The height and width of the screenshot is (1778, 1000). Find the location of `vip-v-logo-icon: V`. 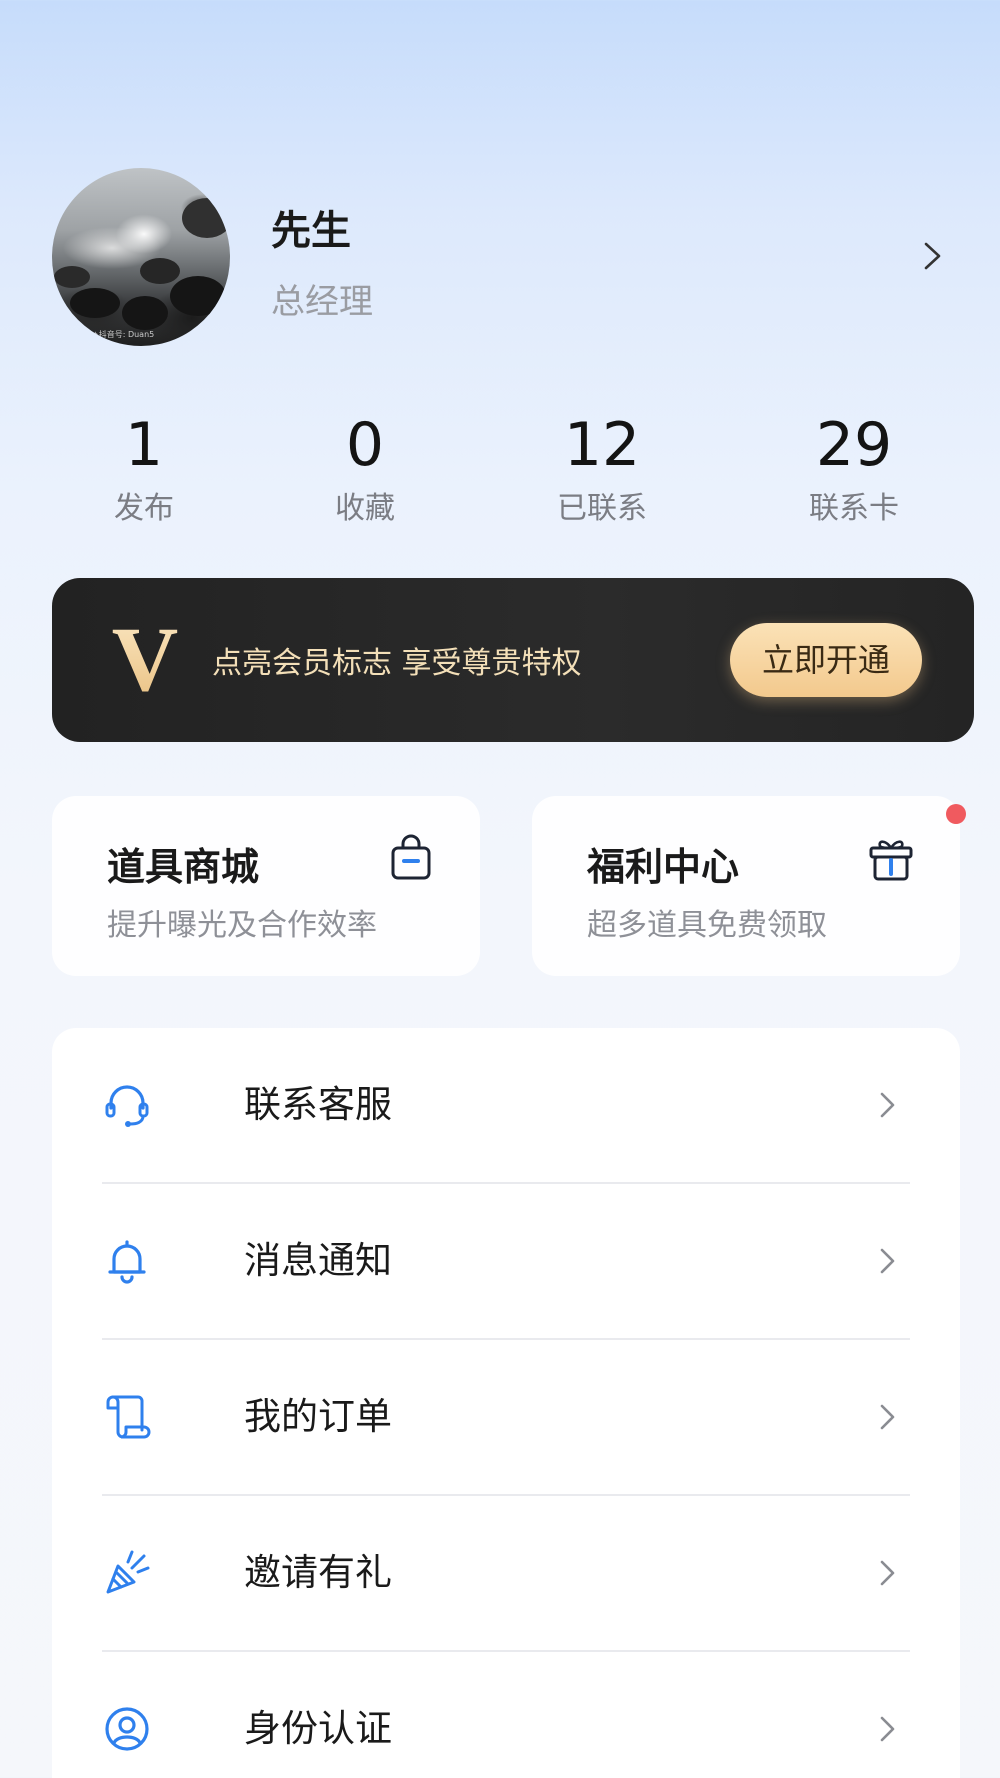

vip-v-logo-icon: V is located at coordinates (145, 658).